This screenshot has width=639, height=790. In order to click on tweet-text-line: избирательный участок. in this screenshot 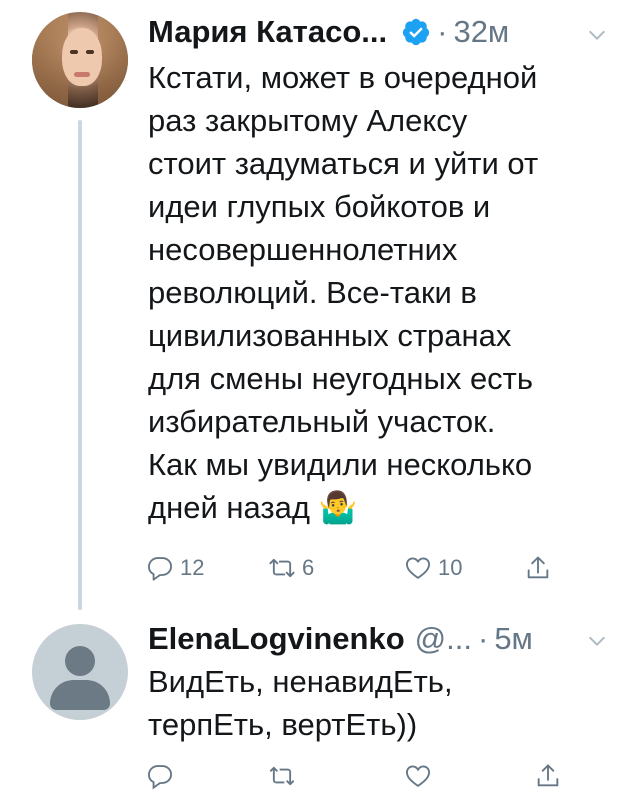, I will do `click(322, 421)`.